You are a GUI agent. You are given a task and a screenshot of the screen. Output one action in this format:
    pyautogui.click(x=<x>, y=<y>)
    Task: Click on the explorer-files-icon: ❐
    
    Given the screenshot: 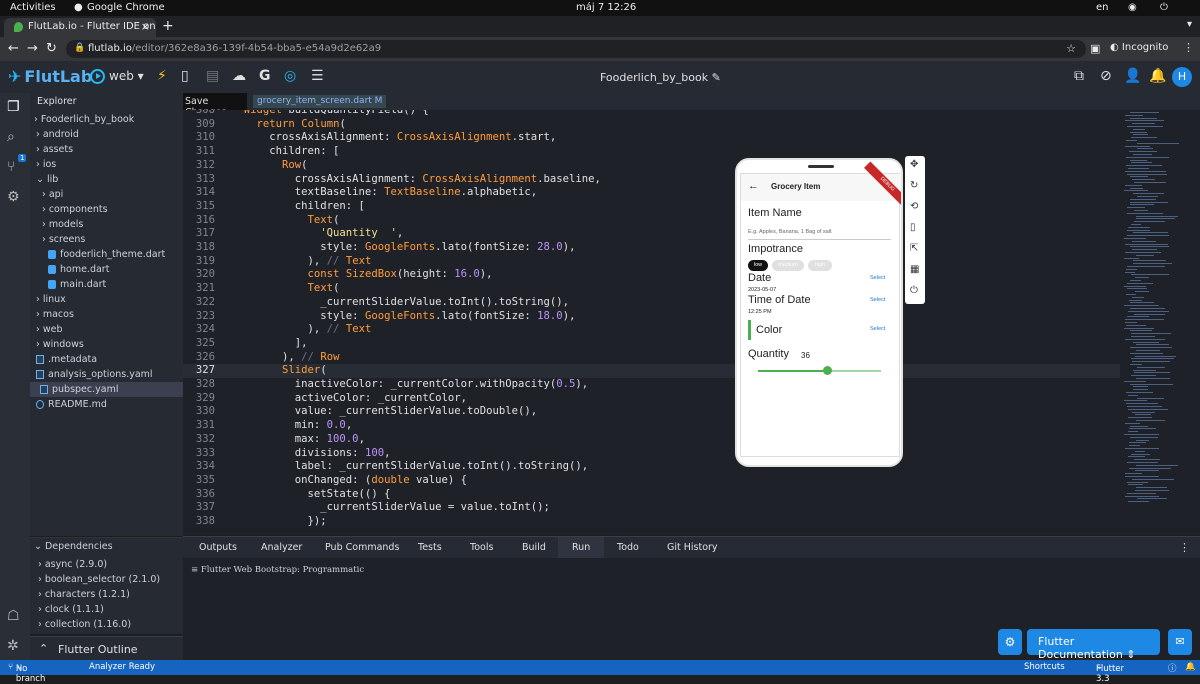 What is the action you would take?
    pyautogui.click(x=13, y=107)
    